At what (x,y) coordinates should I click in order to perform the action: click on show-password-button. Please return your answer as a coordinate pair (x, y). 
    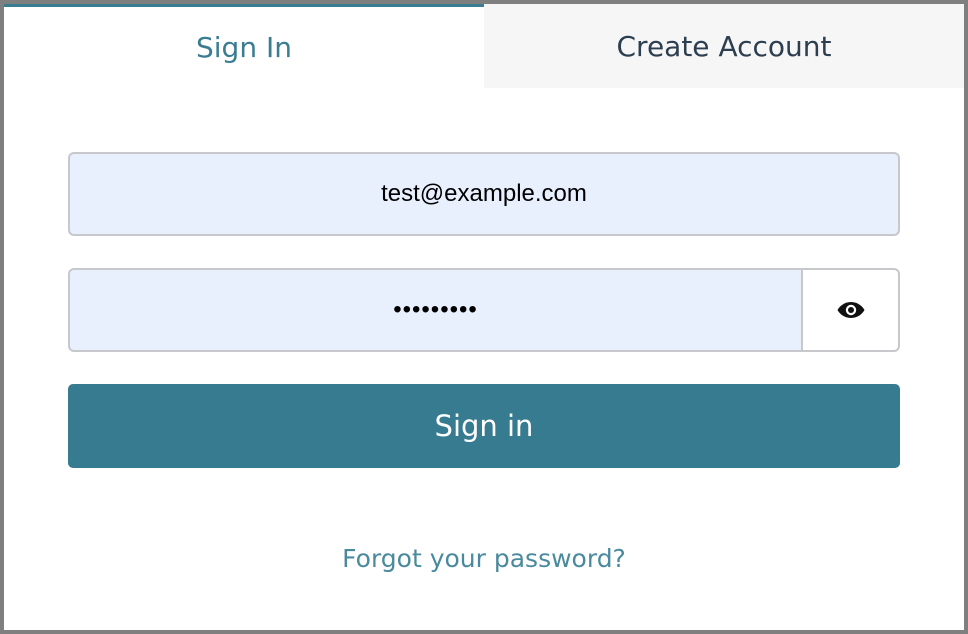
    Looking at the image, I should click on (851, 310).